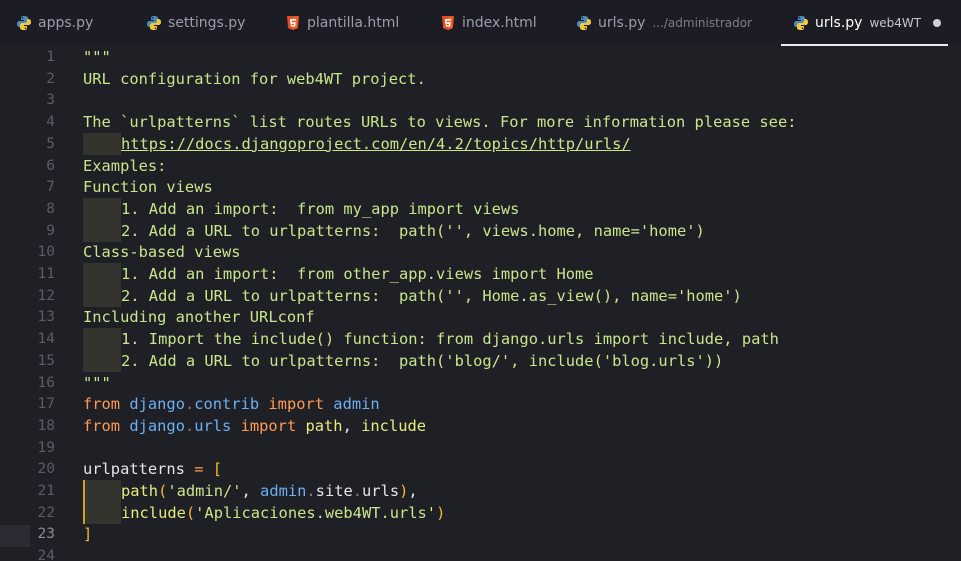 Image resolution: width=961 pixels, height=561 pixels. Describe the element at coordinates (207, 23) in the screenshot. I see `tab-label: settings.py` at that location.